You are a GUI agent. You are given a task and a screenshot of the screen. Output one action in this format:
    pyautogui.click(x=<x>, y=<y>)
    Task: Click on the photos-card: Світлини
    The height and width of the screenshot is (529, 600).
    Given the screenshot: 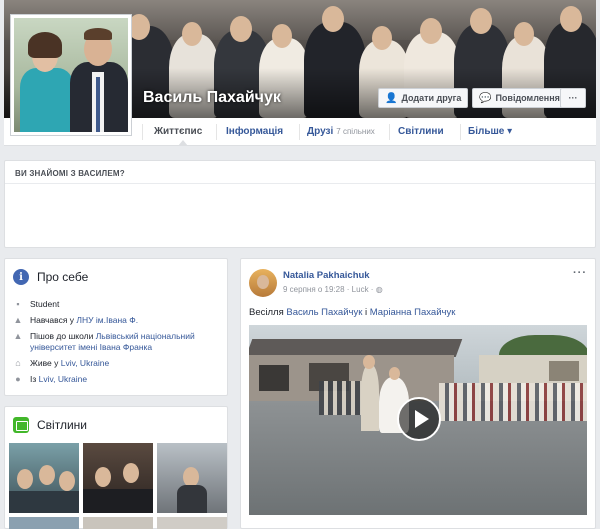 What is the action you would take?
    pyautogui.click(x=116, y=467)
    